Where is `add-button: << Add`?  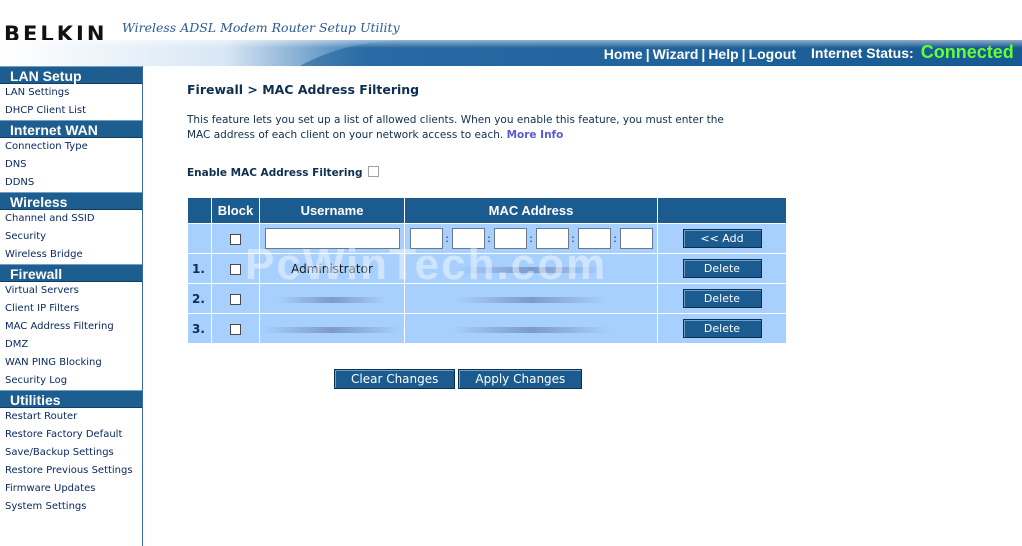 add-button: << Add is located at coordinates (722, 238).